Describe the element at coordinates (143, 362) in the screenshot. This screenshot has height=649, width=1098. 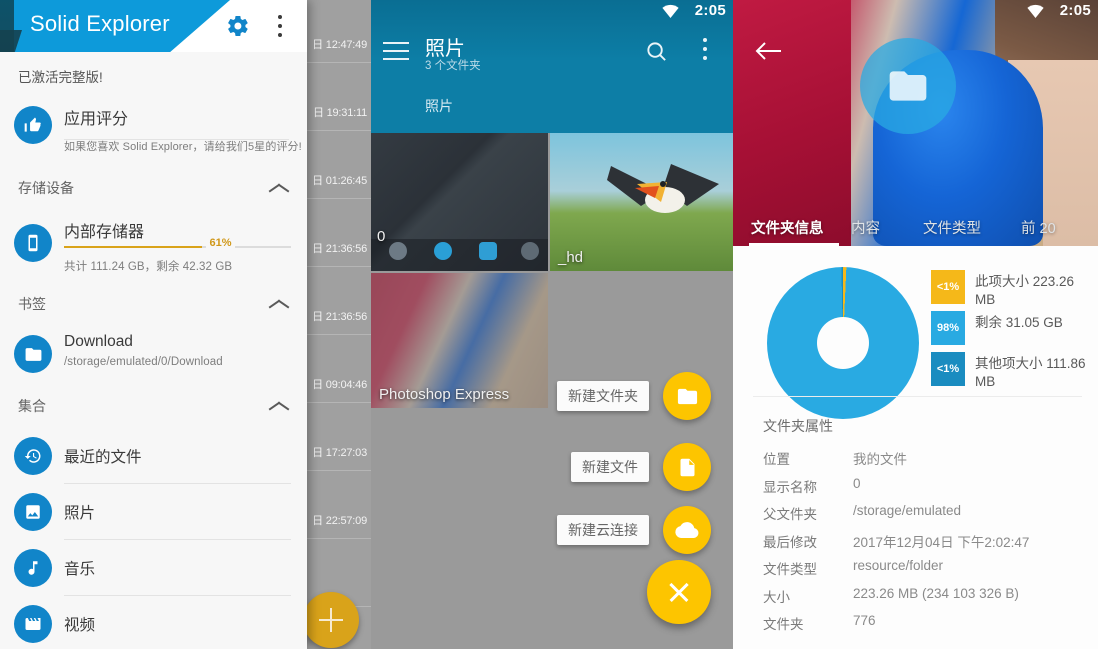
I see `bookmark-subtitle: /storage/emulated/0/Download` at that location.